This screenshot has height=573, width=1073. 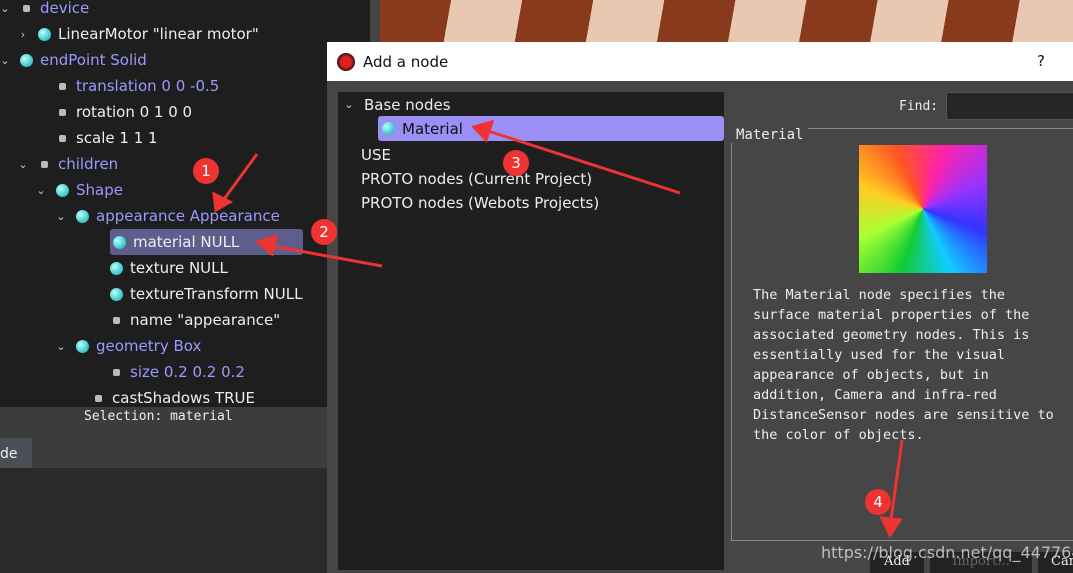 What do you see at coordinates (483, 131) in the screenshot?
I see `arrow-3-head` at bounding box center [483, 131].